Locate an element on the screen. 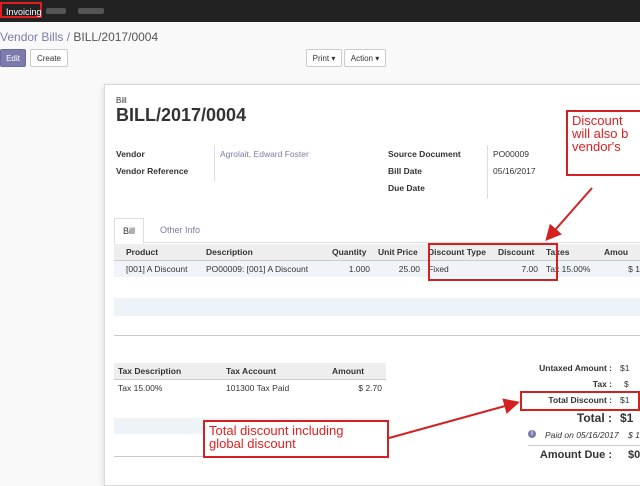  col-tax-account: Tax Account is located at coordinates (275, 371).